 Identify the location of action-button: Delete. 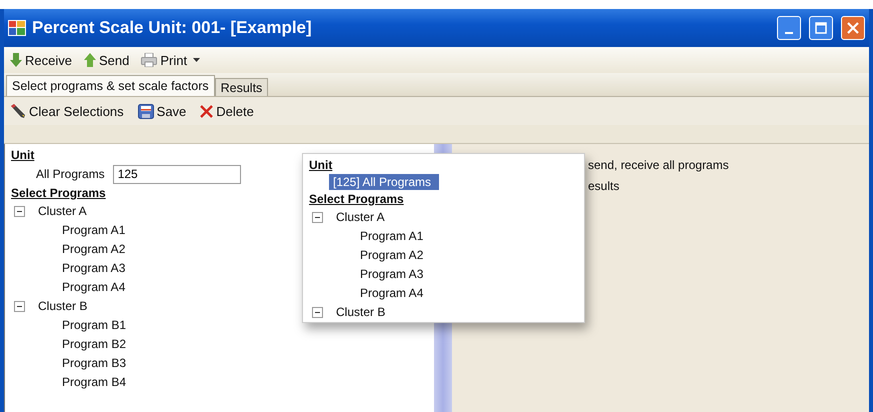
(227, 111).